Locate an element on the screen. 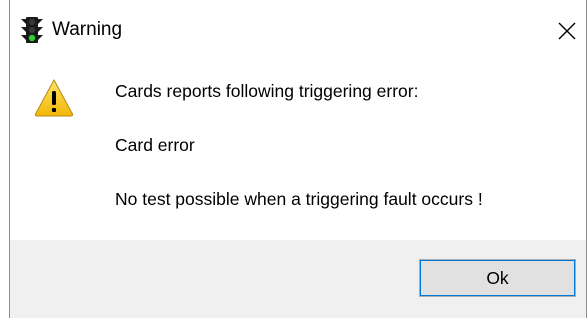 The width and height of the screenshot is (588, 318). warning-triangle-icon is located at coordinates (54, 98).